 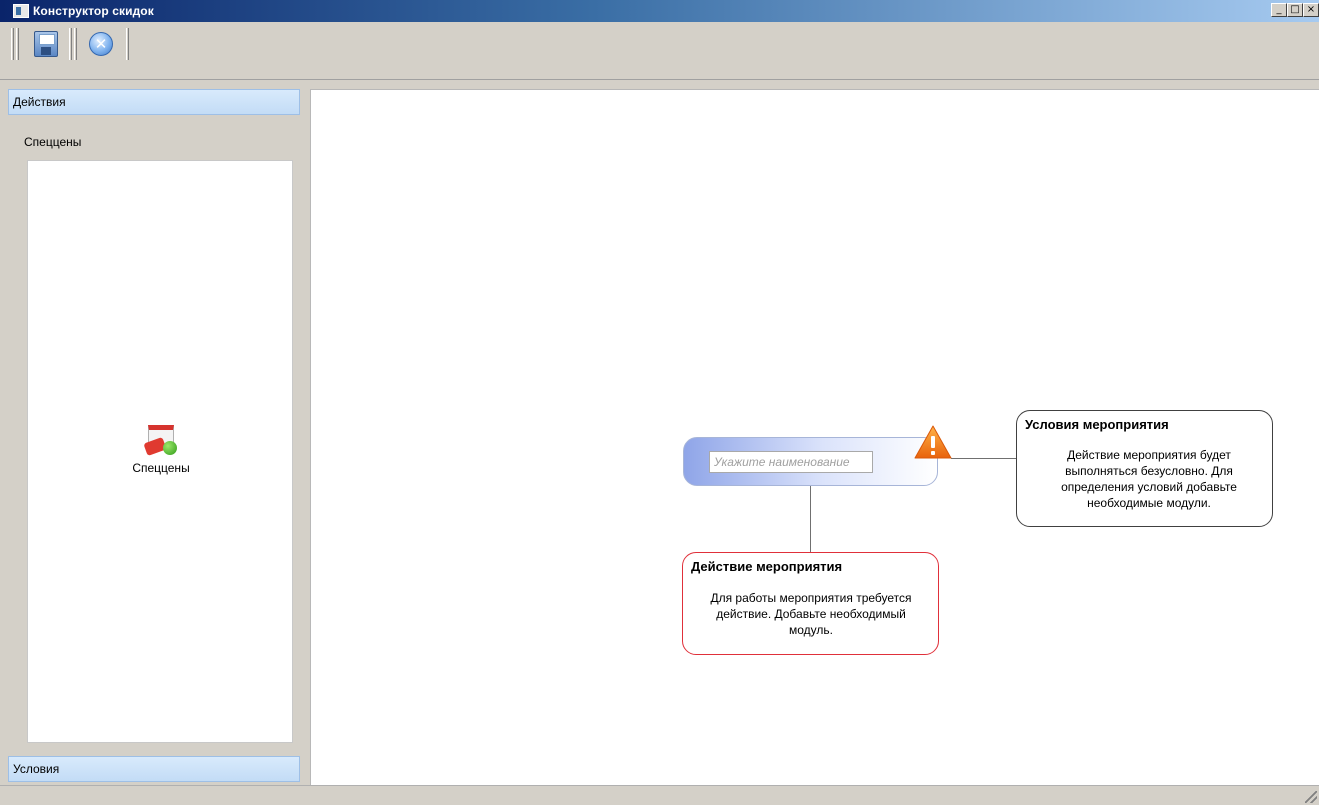 What do you see at coordinates (933, 442) in the screenshot?
I see `warning-triangle-icon` at bounding box center [933, 442].